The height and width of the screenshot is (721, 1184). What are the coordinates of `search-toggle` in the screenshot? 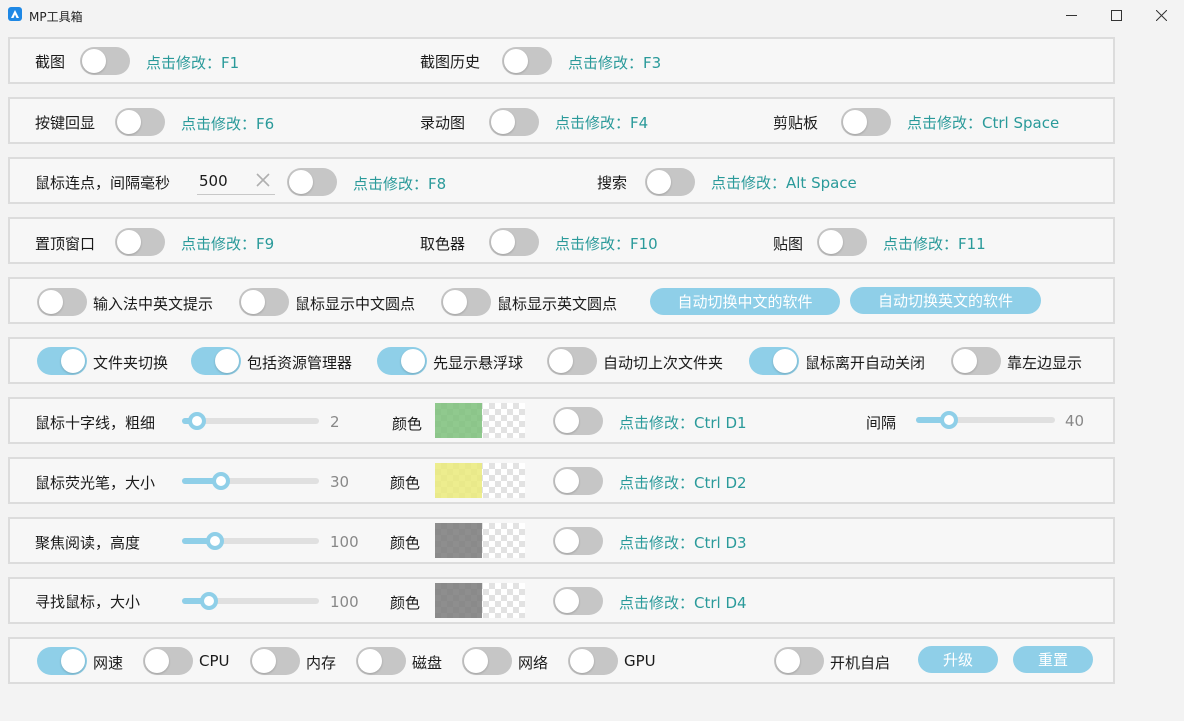 It's located at (670, 182).